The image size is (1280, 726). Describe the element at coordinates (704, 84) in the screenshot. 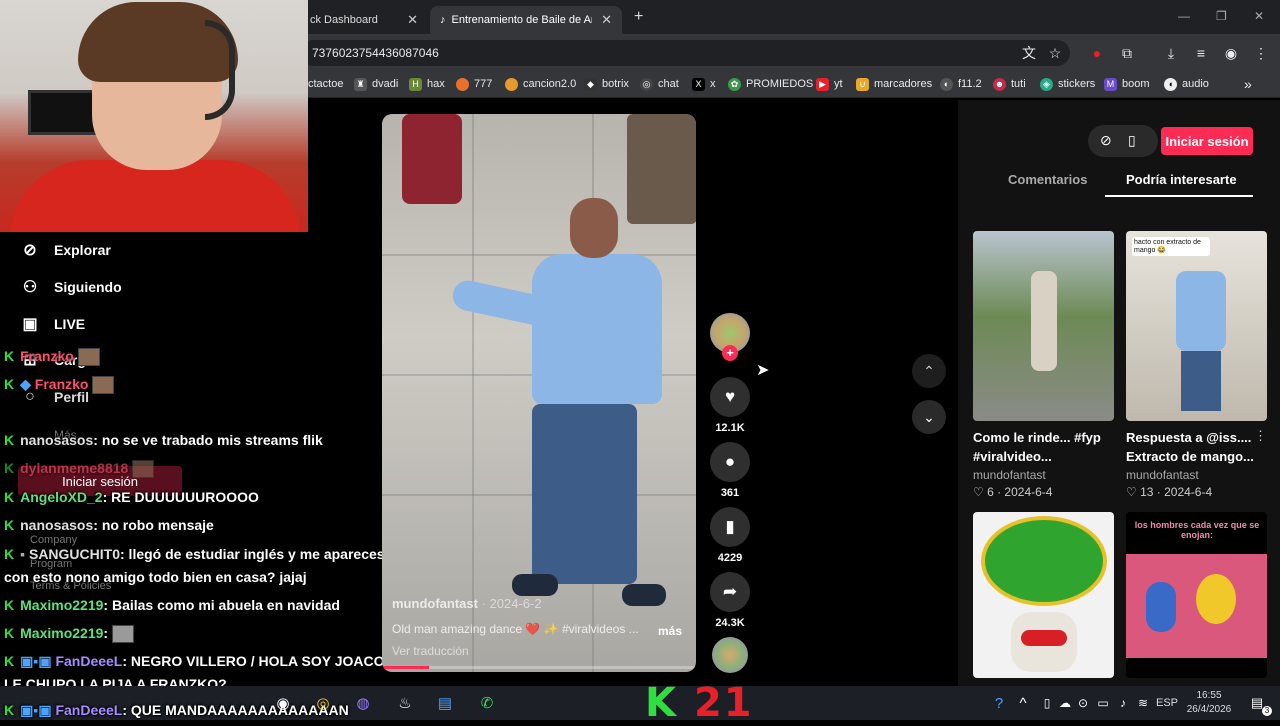

I see `bookmark-item: Xx` at that location.